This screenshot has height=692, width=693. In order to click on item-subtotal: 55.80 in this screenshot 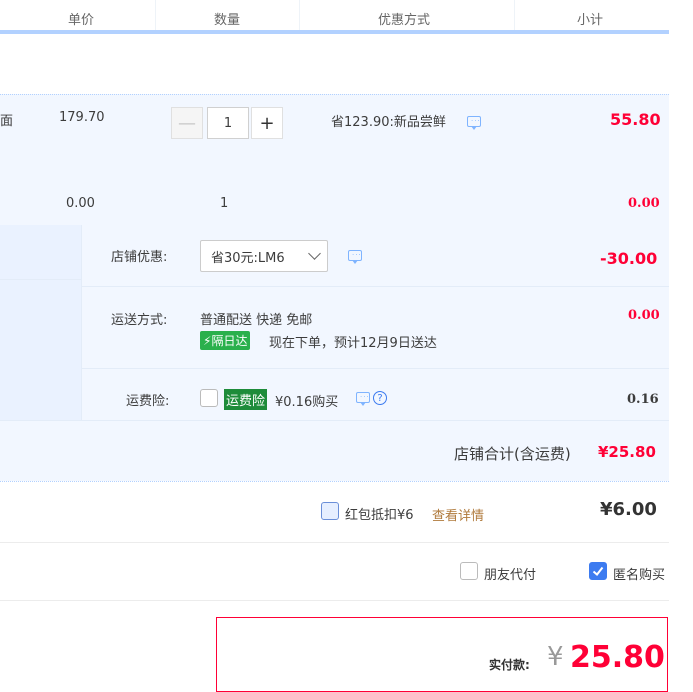, I will do `click(635, 119)`.